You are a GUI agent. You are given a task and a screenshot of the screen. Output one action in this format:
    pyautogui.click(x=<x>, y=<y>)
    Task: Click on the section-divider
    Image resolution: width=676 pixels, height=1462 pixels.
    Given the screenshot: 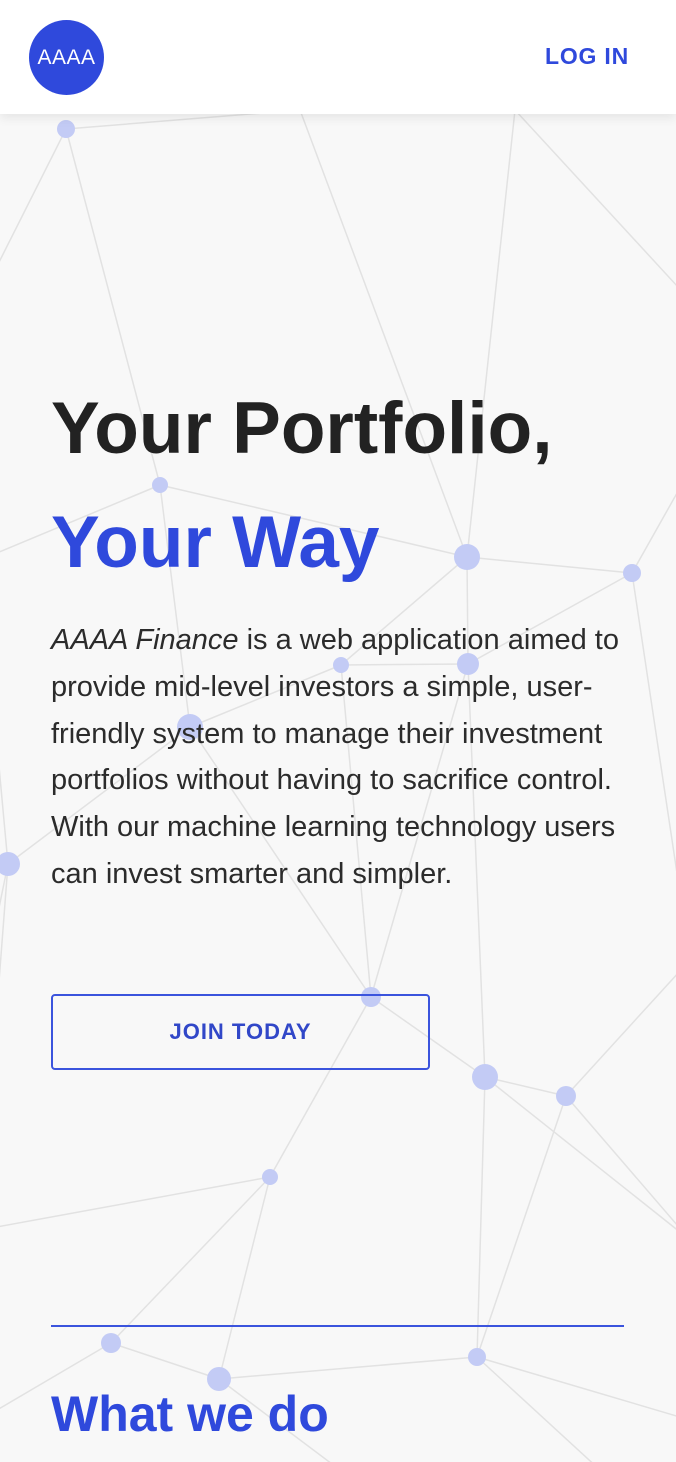 What is the action you would take?
    pyautogui.click(x=337, y=1326)
    